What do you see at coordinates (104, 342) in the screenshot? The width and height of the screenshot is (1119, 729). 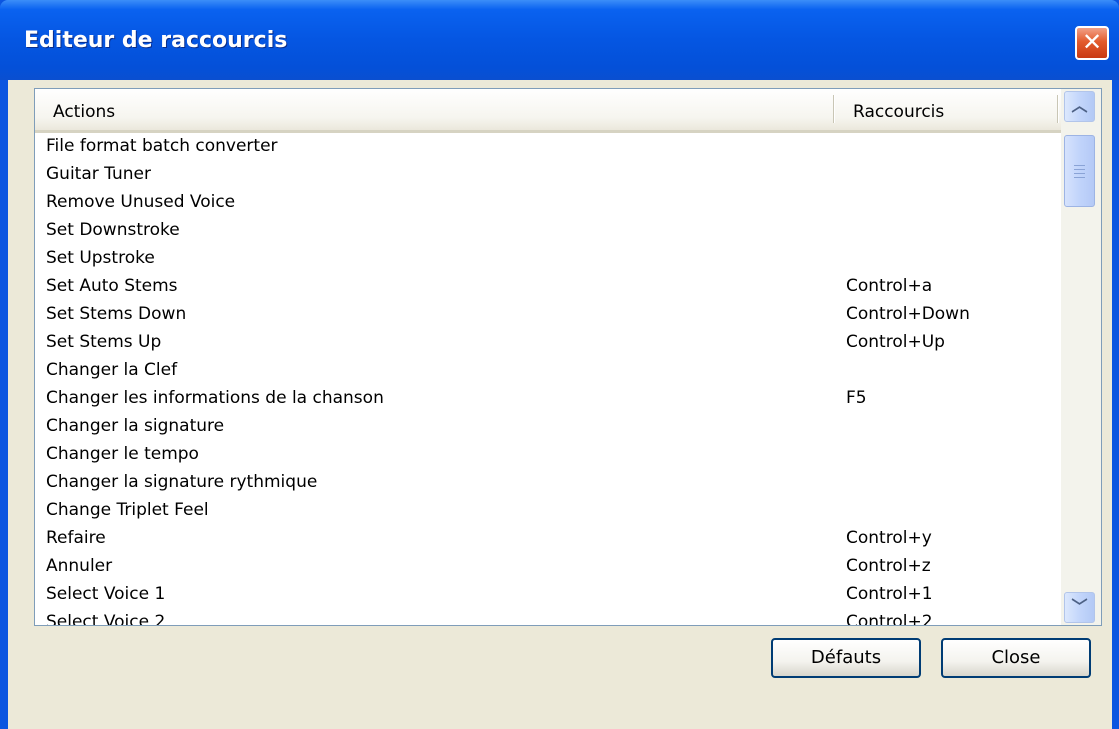 I see `action-name: Set Stems Up` at bounding box center [104, 342].